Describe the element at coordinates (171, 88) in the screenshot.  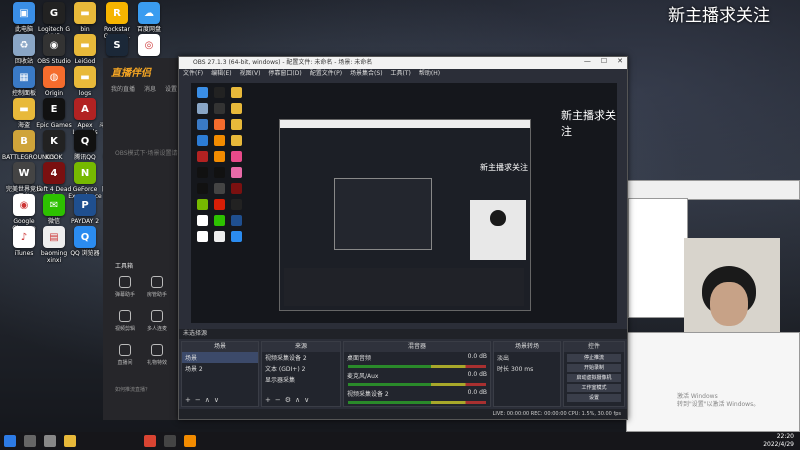
I see `douyu-nav-item: 设置` at that location.